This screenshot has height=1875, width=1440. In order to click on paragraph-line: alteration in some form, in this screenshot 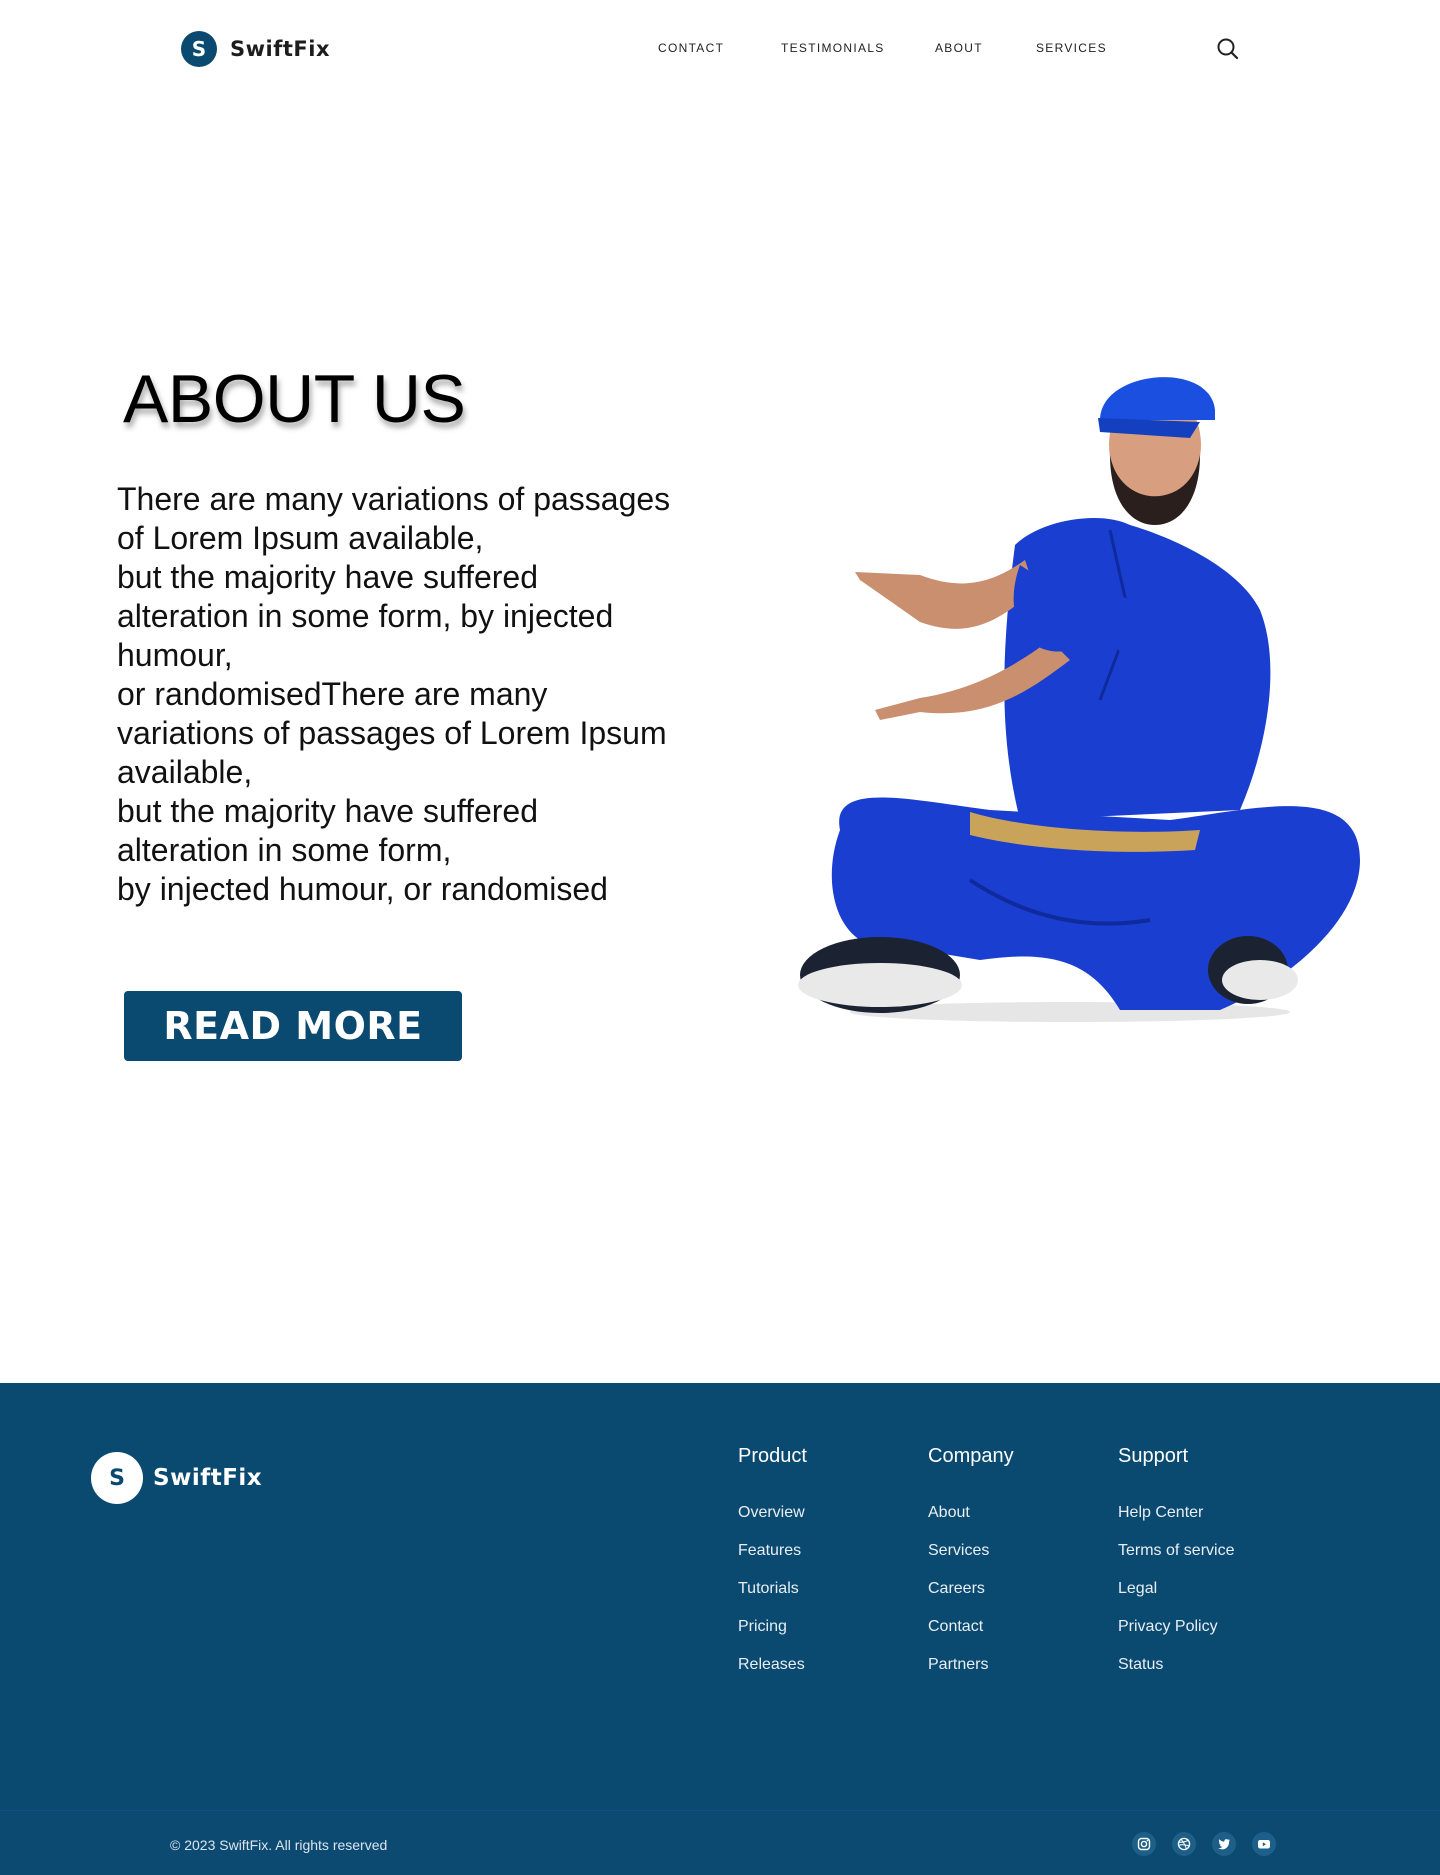, I will do `click(284, 850)`.